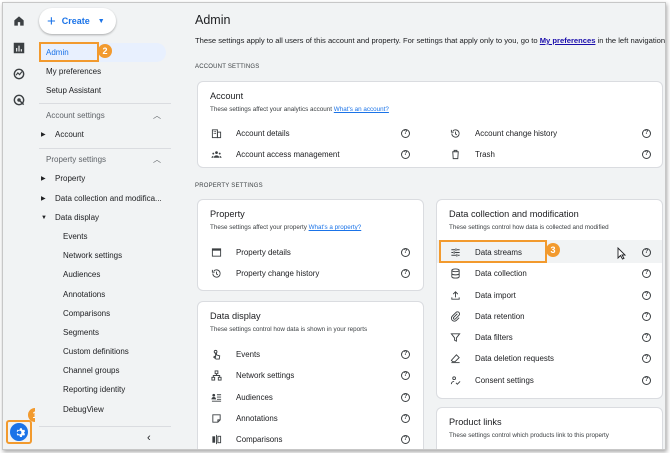 This screenshot has height=453, width=670. I want to click on reports-icon, so click(19, 48).